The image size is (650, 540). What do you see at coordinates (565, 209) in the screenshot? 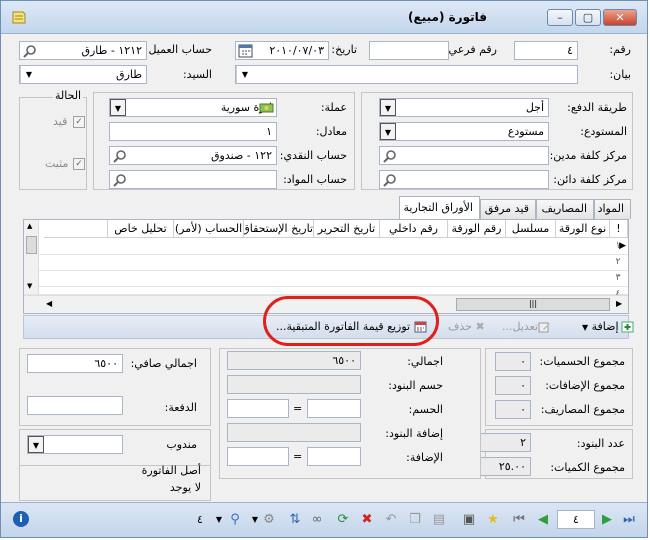
I see `tab-expenses: المصاريف` at bounding box center [565, 209].